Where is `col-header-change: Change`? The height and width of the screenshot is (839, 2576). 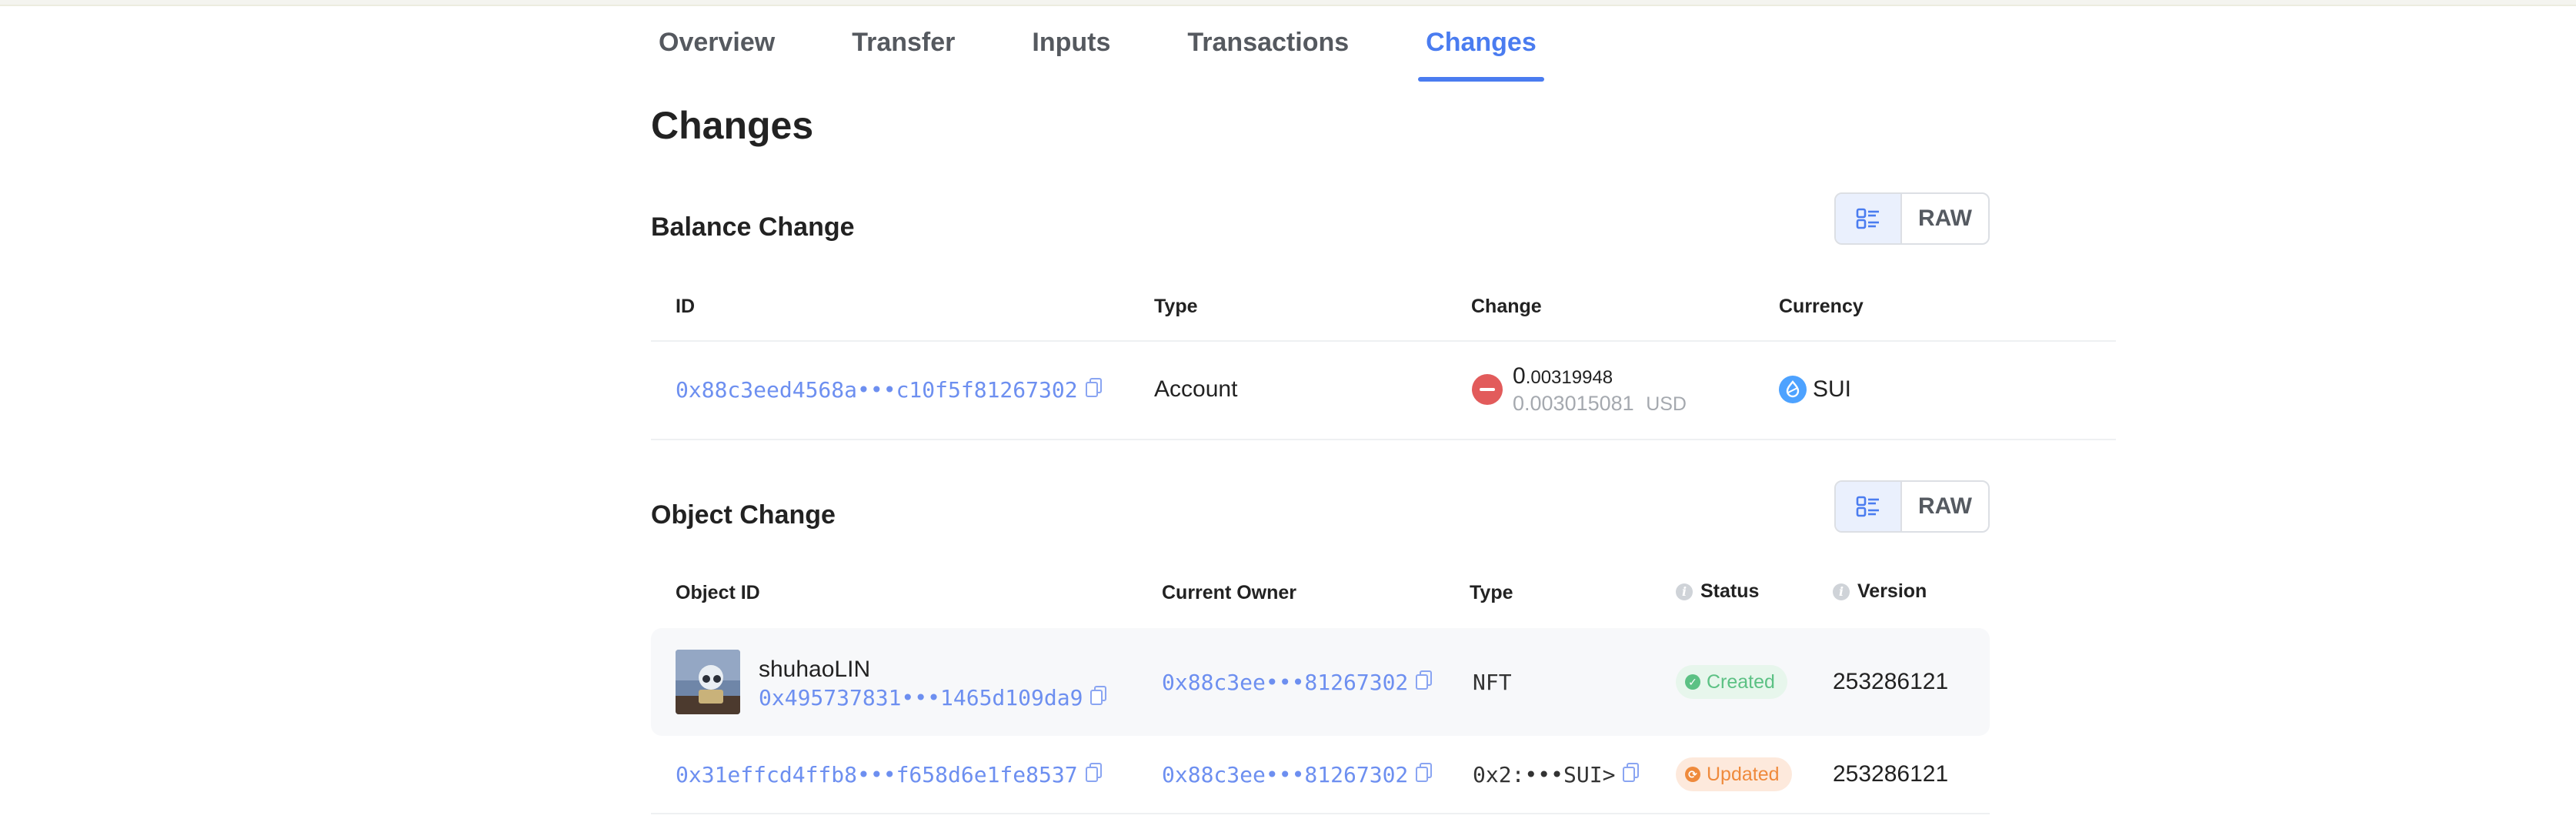
col-header-change: Change is located at coordinates (1506, 306).